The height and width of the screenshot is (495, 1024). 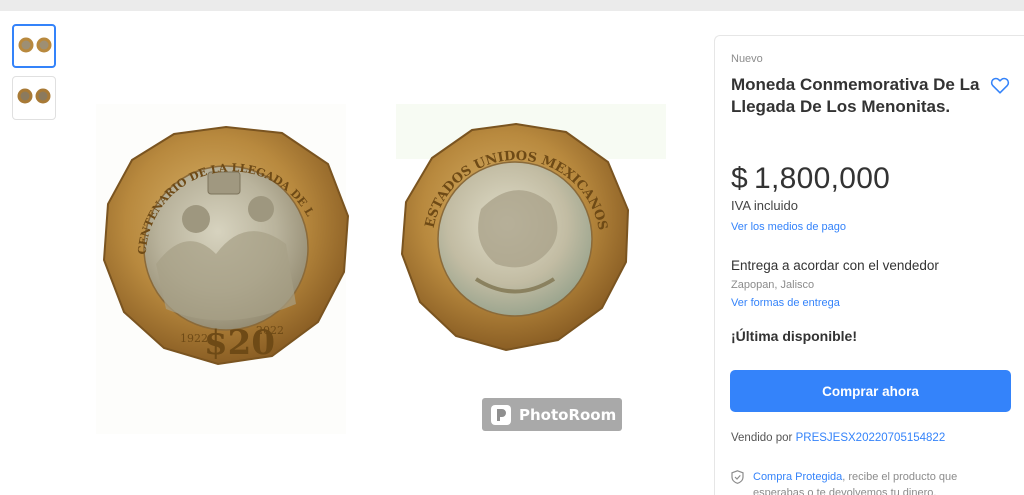 What do you see at coordinates (747, 59) in the screenshot?
I see `item-condition: Nuevo` at bounding box center [747, 59].